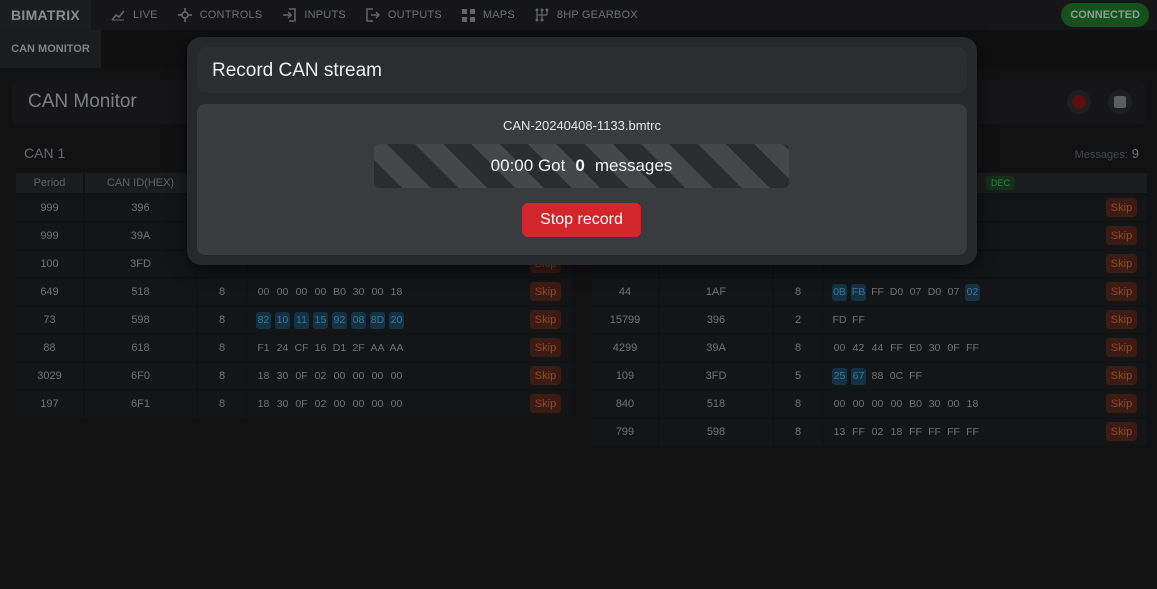 The width and height of the screenshot is (1157, 589). What do you see at coordinates (297, 70) in the screenshot?
I see `dialog-title: Record CAN stream` at bounding box center [297, 70].